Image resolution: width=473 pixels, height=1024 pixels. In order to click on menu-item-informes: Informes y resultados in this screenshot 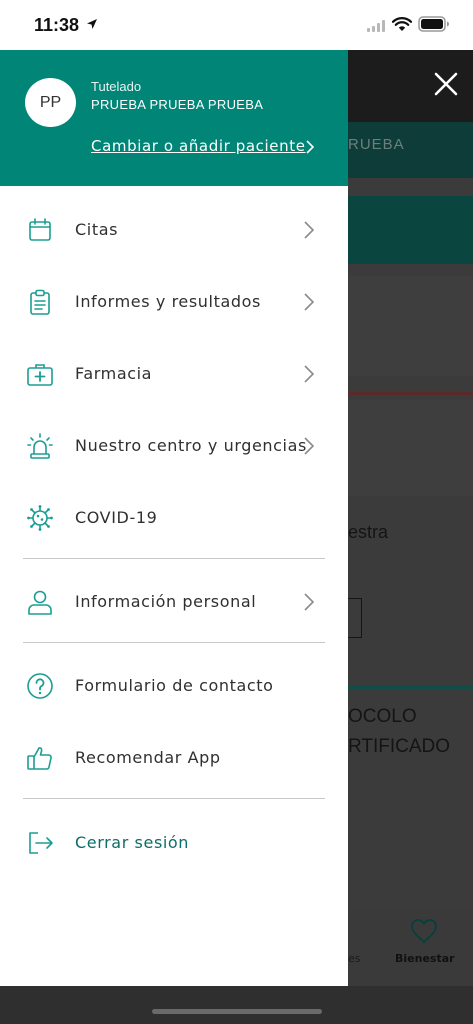, I will do `click(174, 302)`.